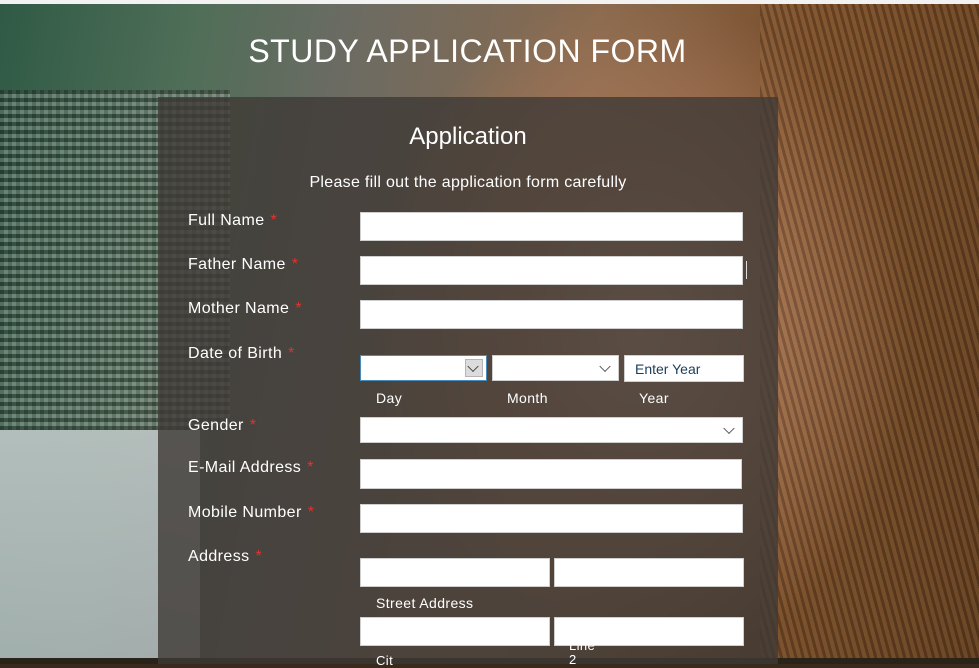  I want to click on city-input, so click(455, 631).